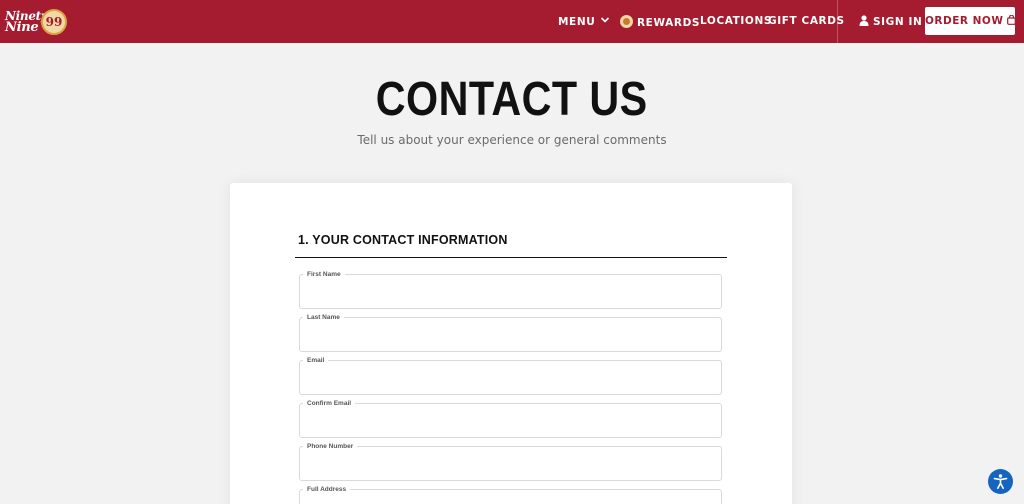  I want to click on sign-in-label: SIGN IN, so click(898, 22).